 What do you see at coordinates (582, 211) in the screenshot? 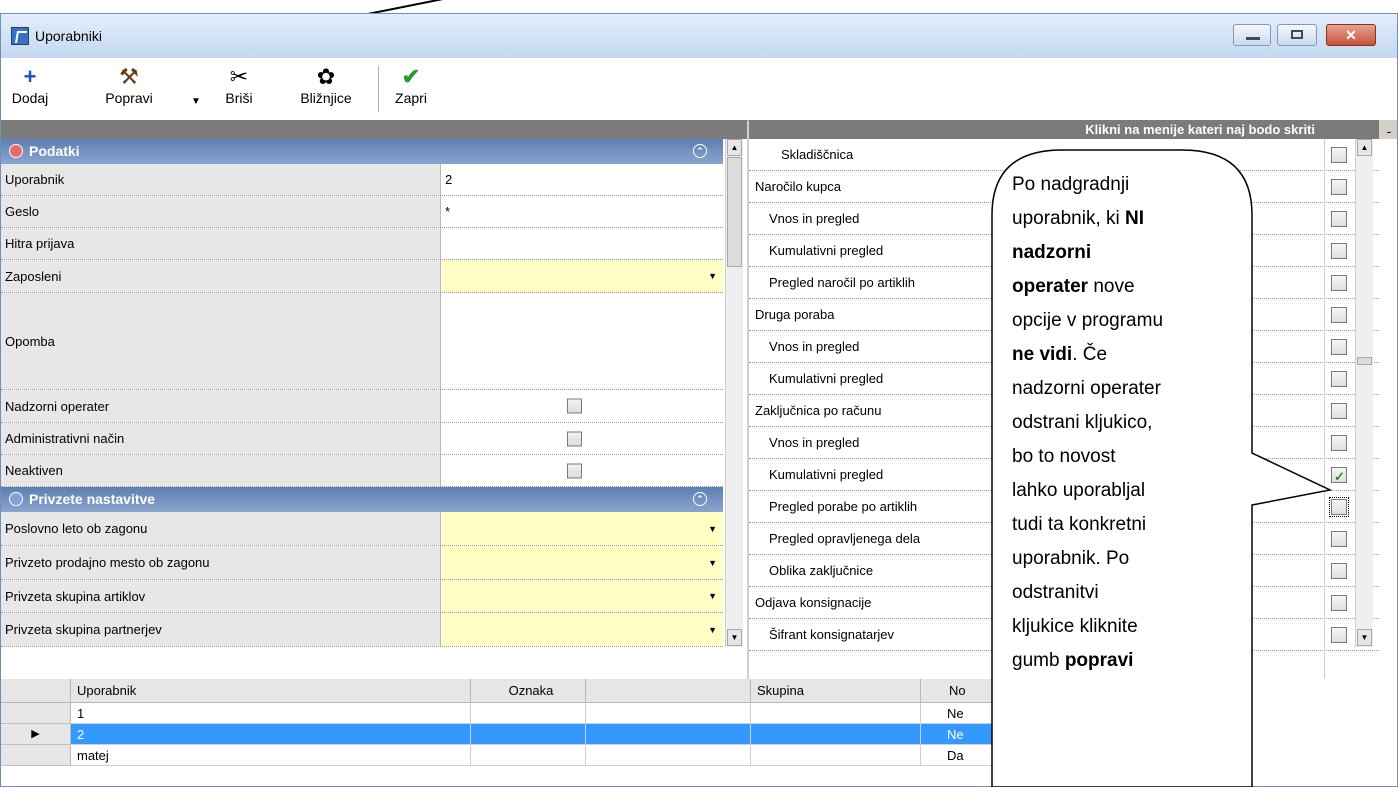
I see `password-field: *` at bounding box center [582, 211].